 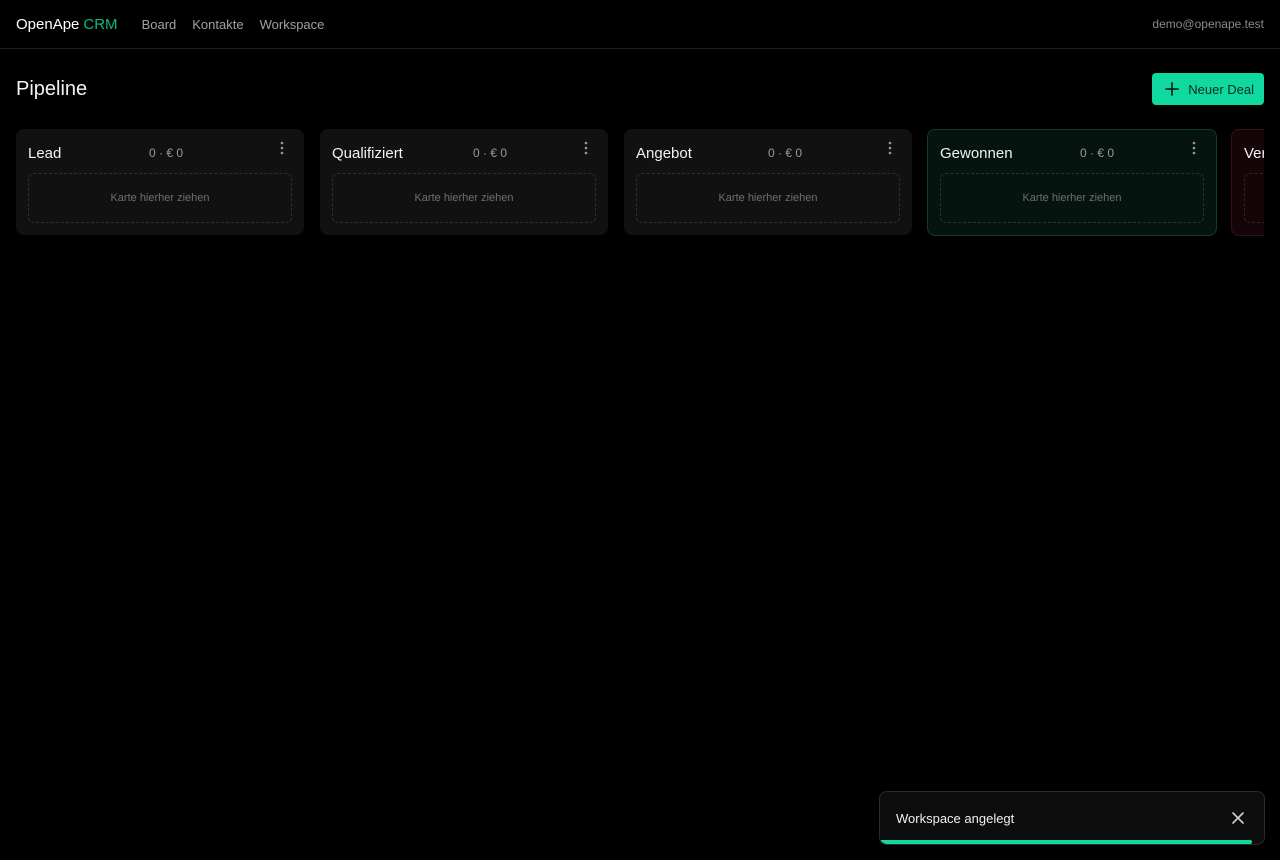 I want to click on user-email: demo@openape.test, so click(x=1208, y=24).